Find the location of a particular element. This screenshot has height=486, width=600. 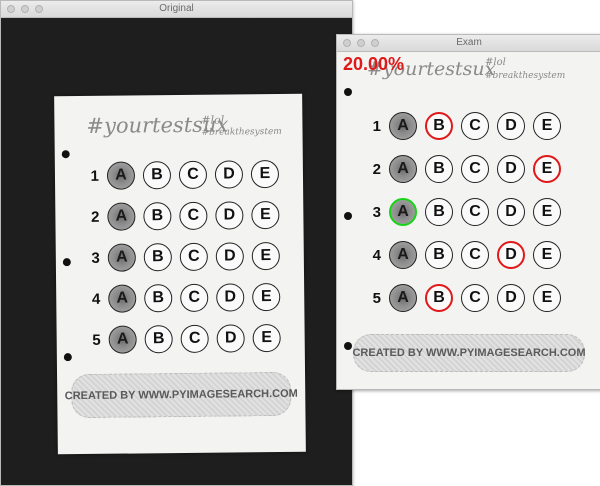

original-window-title: Original is located at coordinates (176, 8).